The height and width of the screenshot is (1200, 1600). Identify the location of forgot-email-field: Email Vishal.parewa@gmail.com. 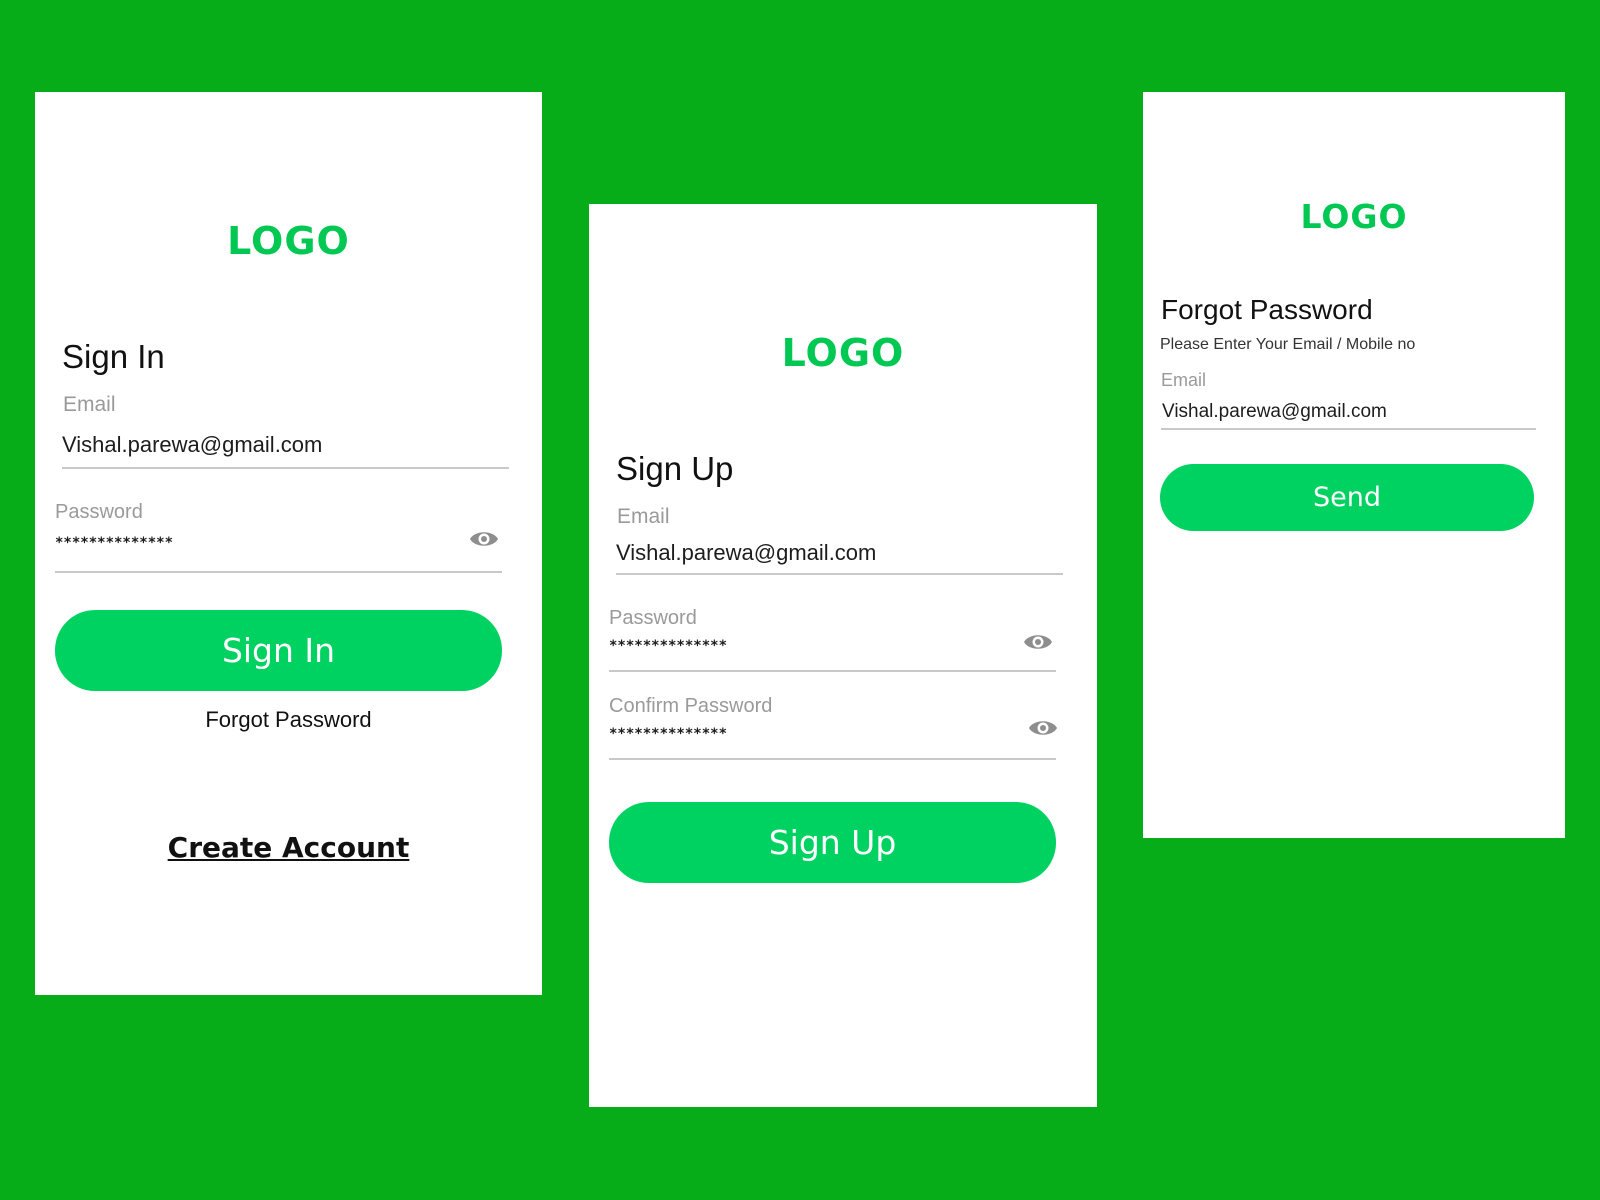
(1348, 401).